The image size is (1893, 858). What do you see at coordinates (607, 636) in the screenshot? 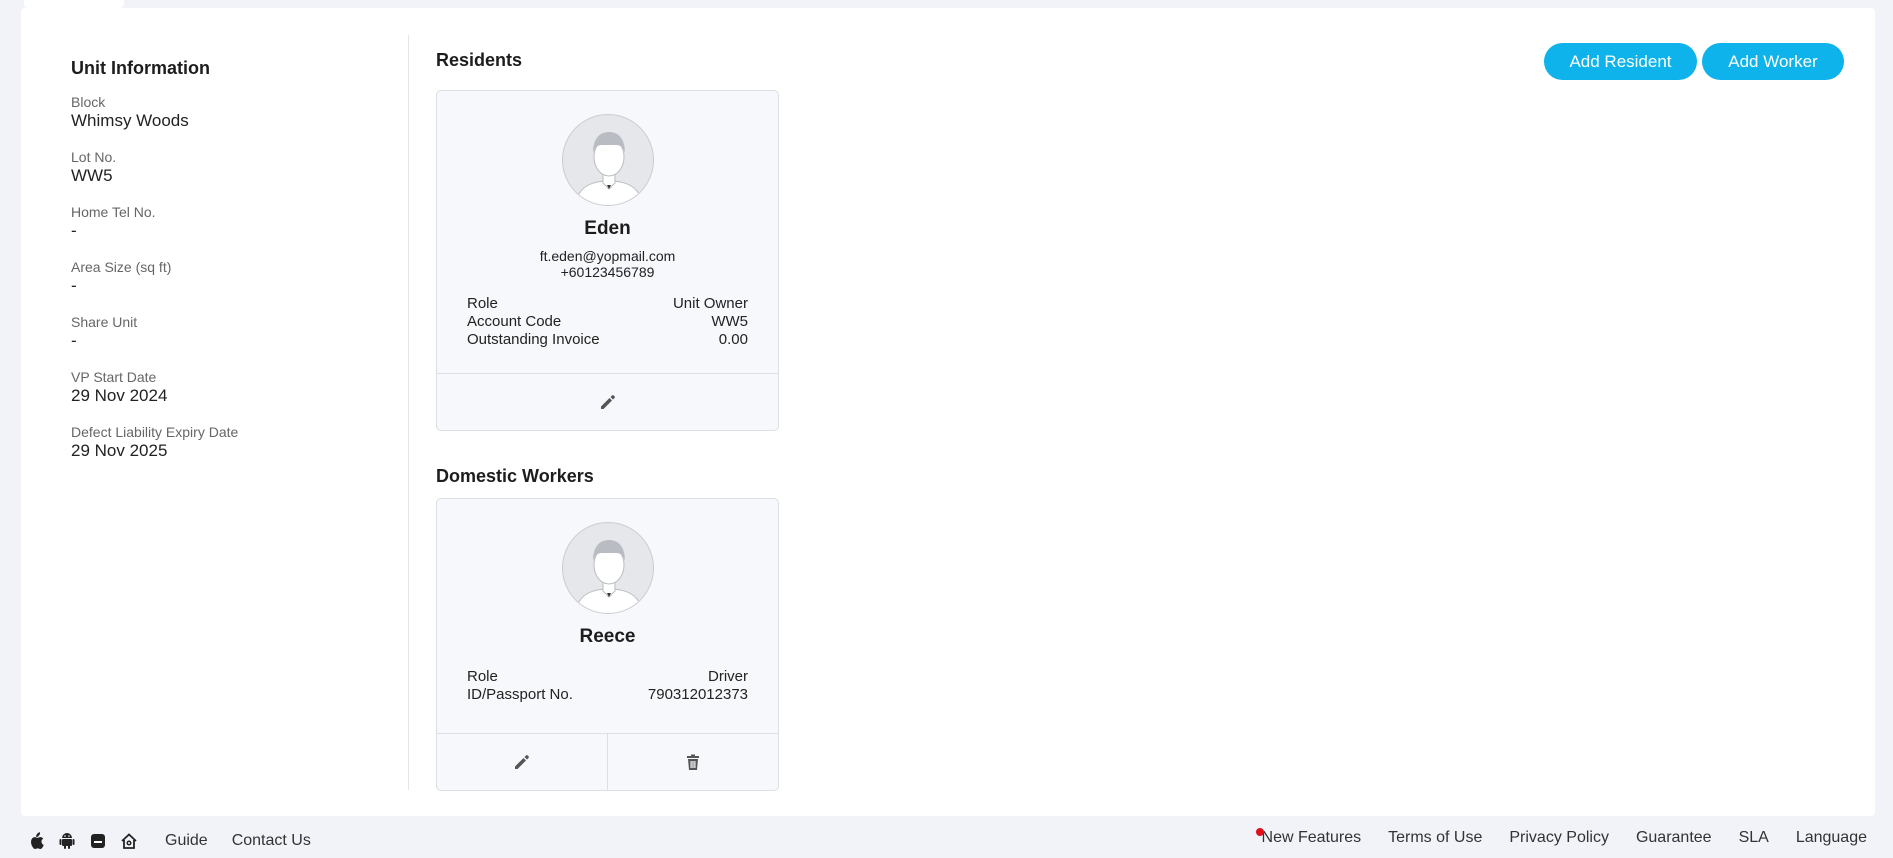
I see `worker-name: Reece` at bounding box center [607, 636].